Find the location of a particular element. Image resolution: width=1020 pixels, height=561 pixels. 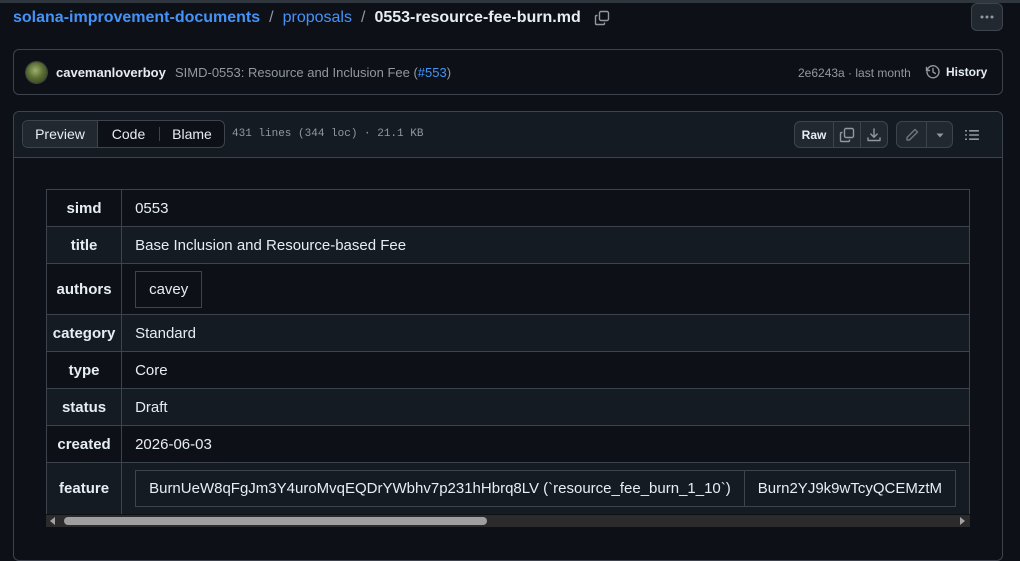

view-mode-toggle: Preview Code Blame is located at coordinates (123, 134).